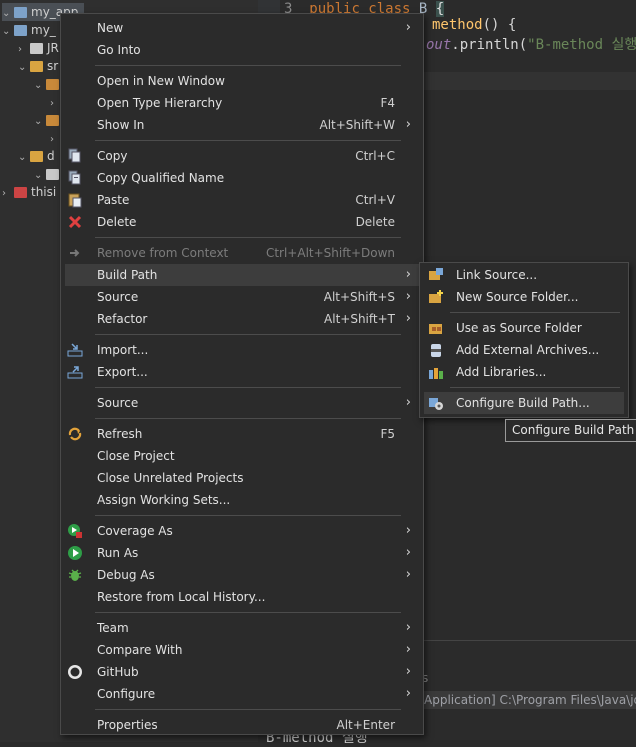 The width and height of the screenshot is (636, 747). Describe the element at coordinates (375, 222) in the screenshot. I see `menu-item-shortcut: Delete` at that location.